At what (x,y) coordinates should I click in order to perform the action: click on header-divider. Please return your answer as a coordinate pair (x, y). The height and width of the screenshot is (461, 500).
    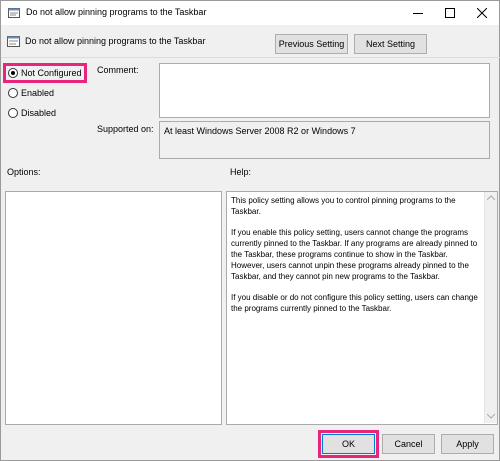
    Looking at the image, I should click on (250, 57).